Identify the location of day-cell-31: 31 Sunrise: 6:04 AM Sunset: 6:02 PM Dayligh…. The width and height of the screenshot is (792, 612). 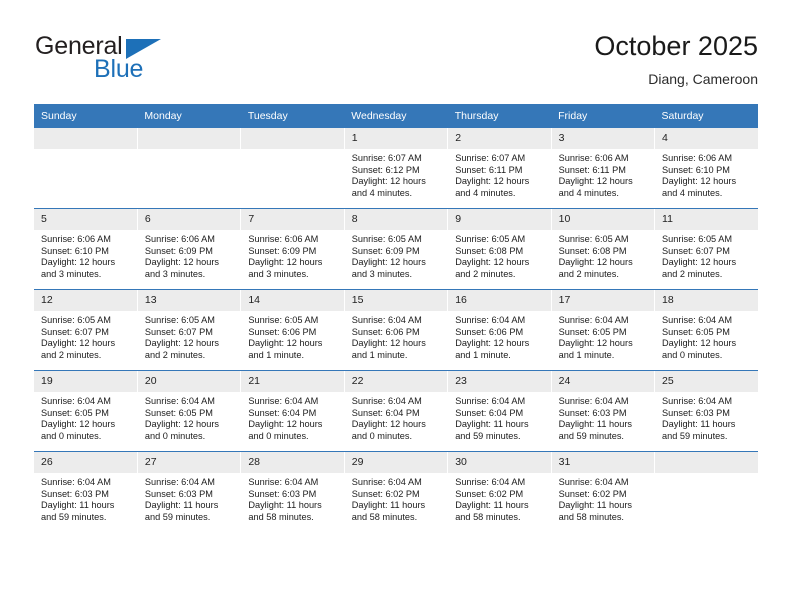
(603, 491).